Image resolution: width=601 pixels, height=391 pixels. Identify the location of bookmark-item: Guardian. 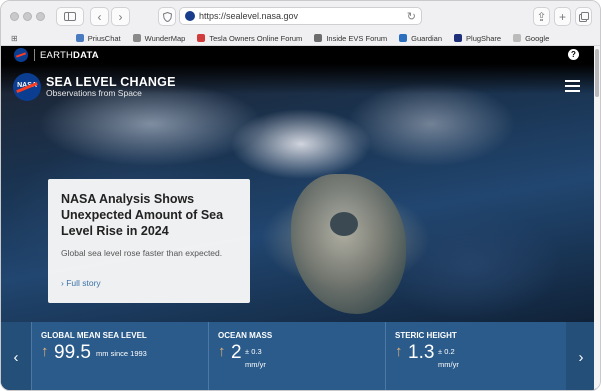
(420, 38).